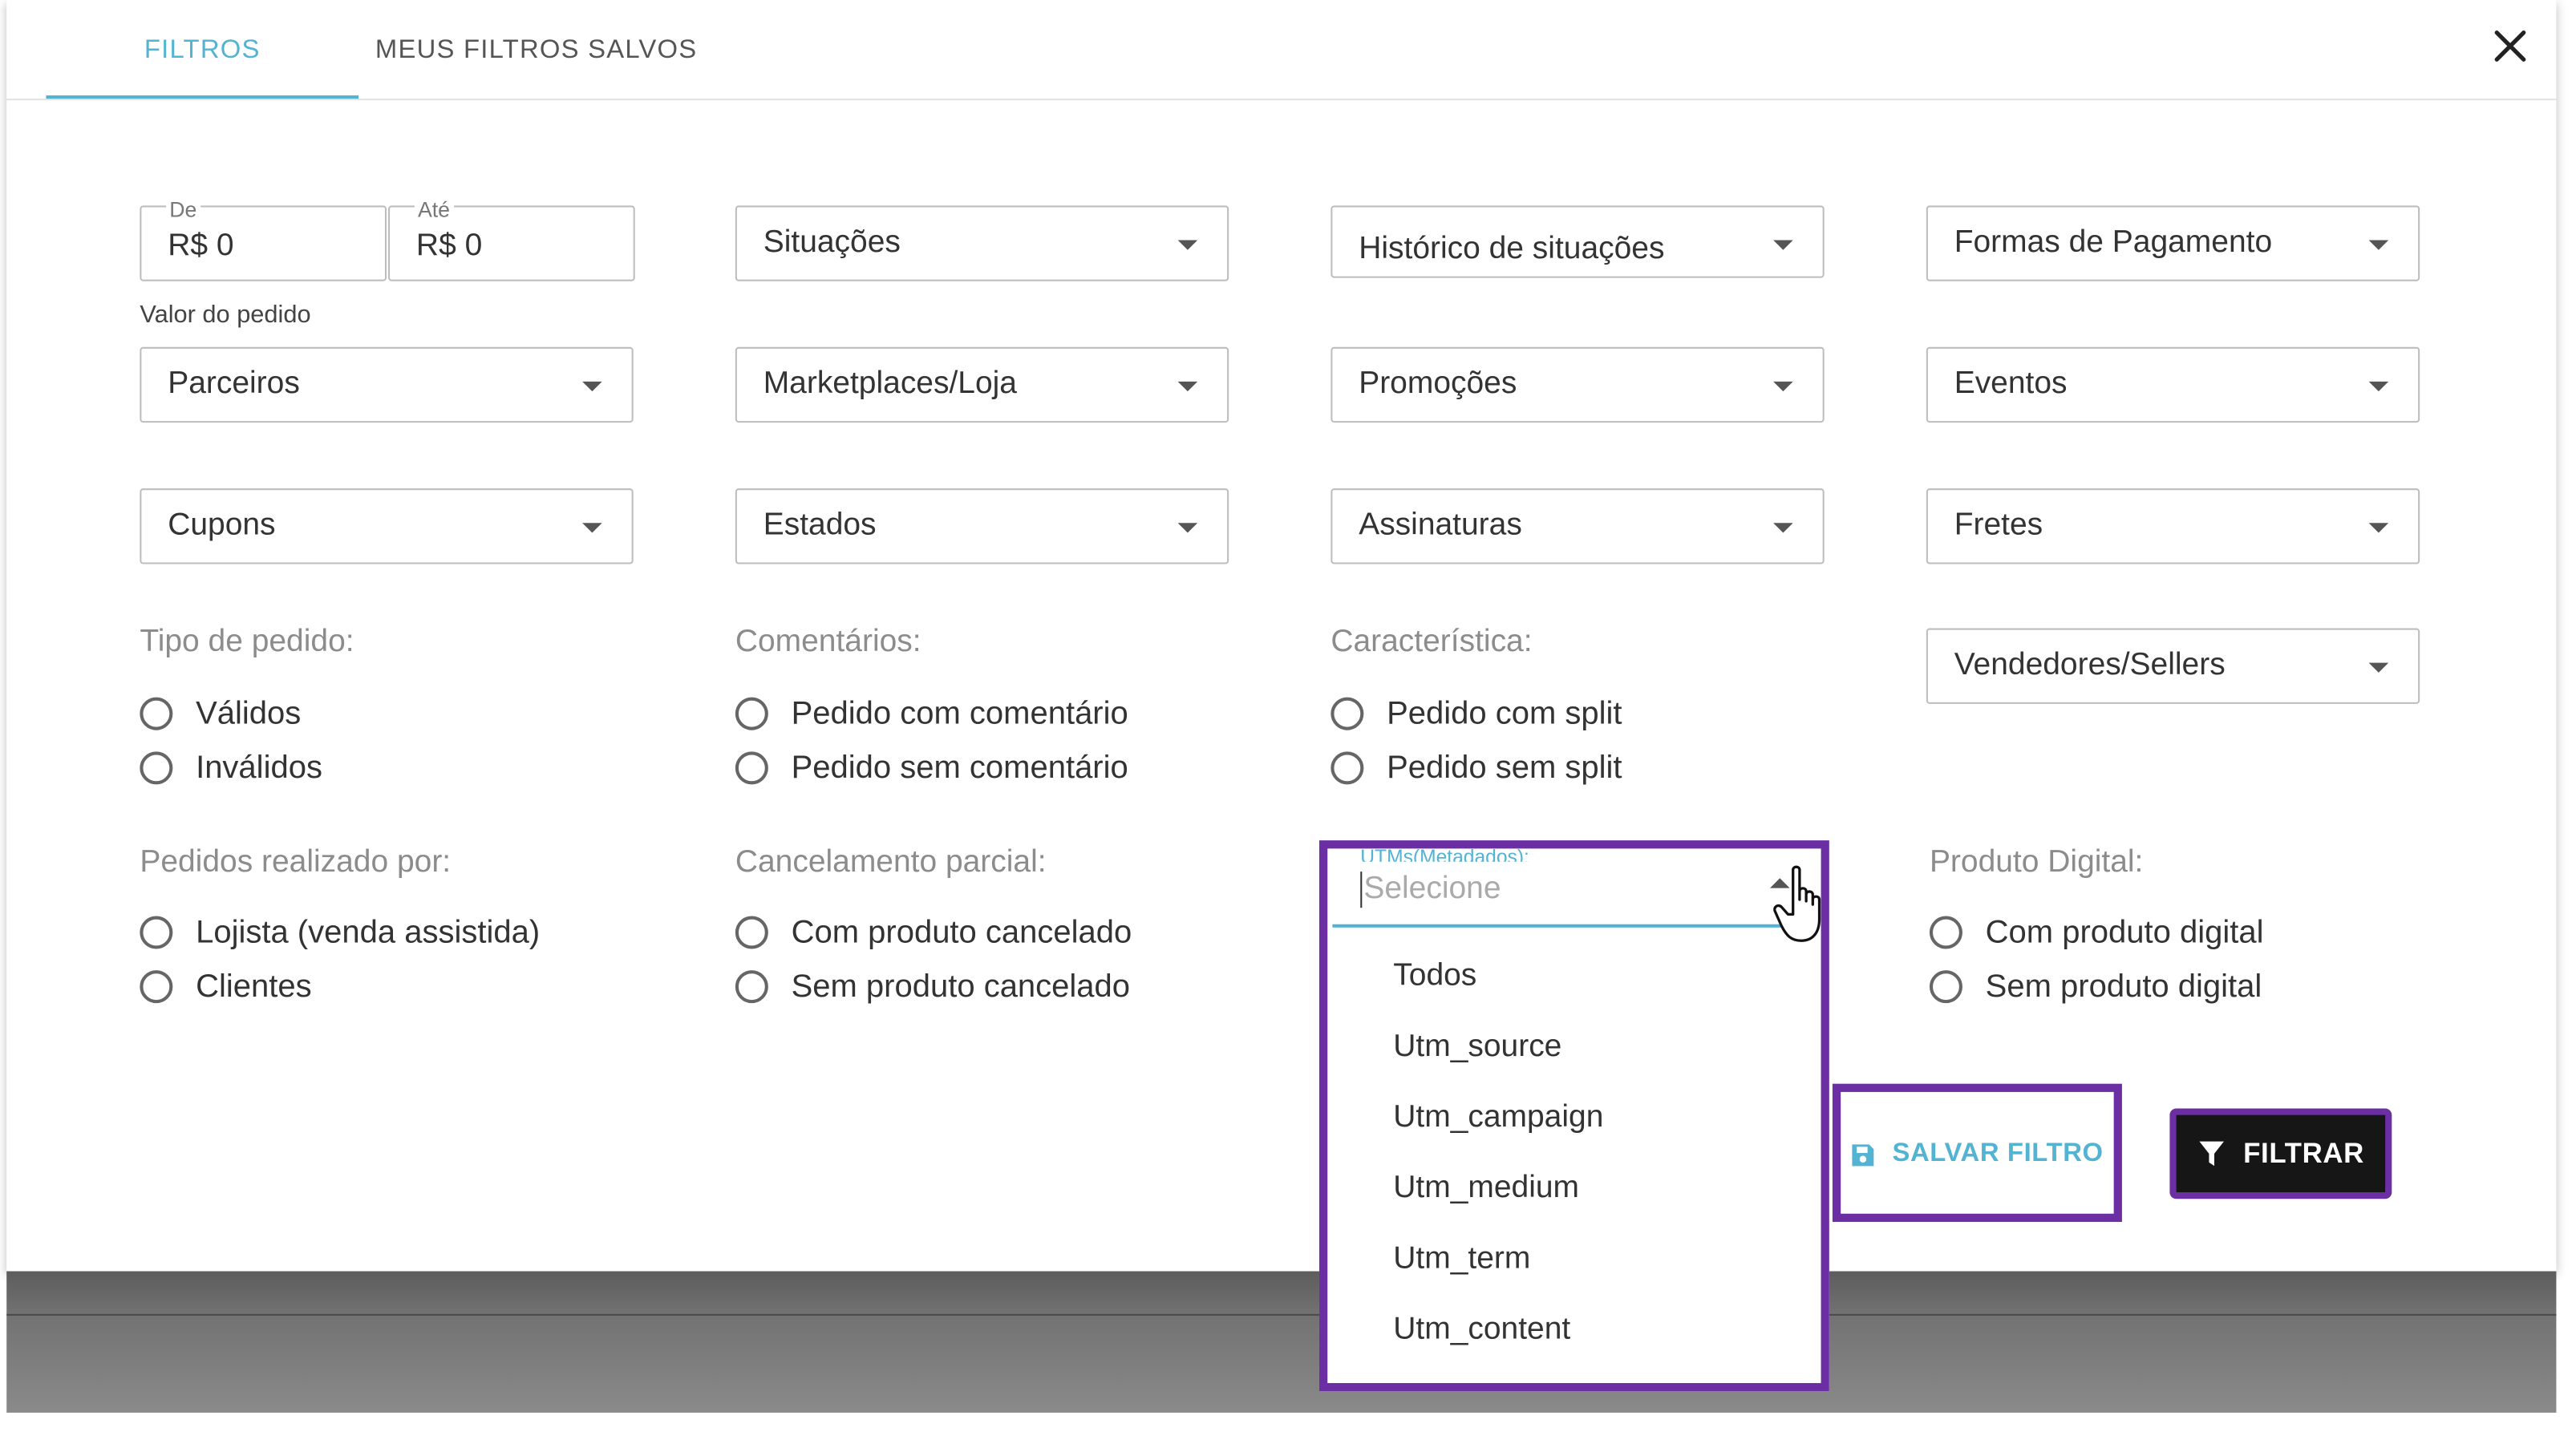  Describe the element at coordinates (263, 239) in the screenshot. I see `order-value-from-field: De R$ 0` at that location.